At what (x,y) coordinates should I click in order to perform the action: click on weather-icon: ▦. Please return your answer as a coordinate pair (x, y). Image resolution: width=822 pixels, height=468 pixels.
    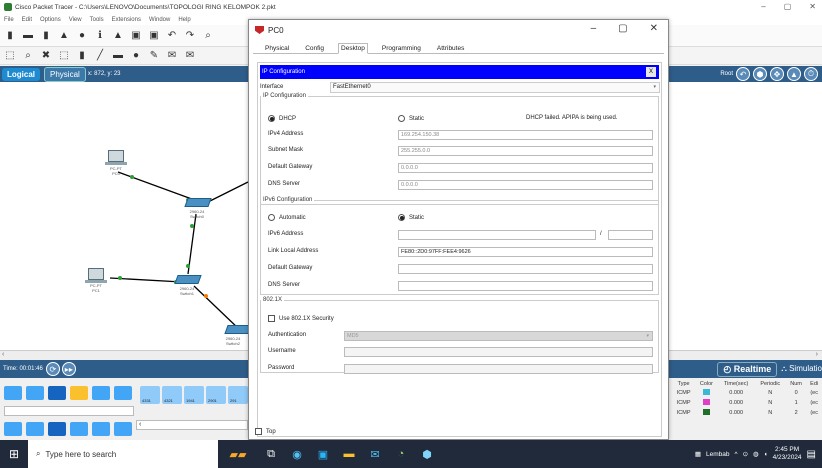
    Looking at the image, I should click on (698, 454).